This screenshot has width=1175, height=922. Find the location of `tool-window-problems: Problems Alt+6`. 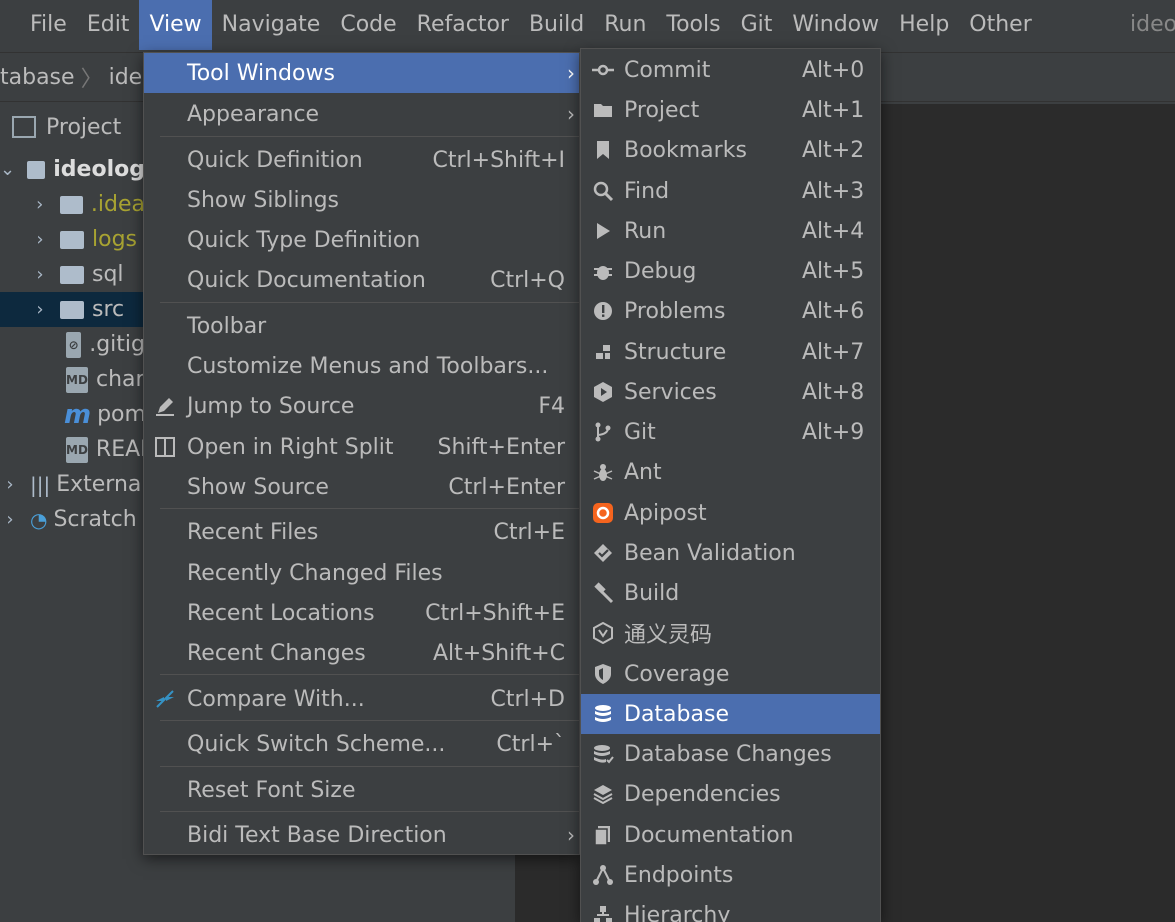

tool-window-problems: Problems Alt+6 is located at coordinates (730, 311).